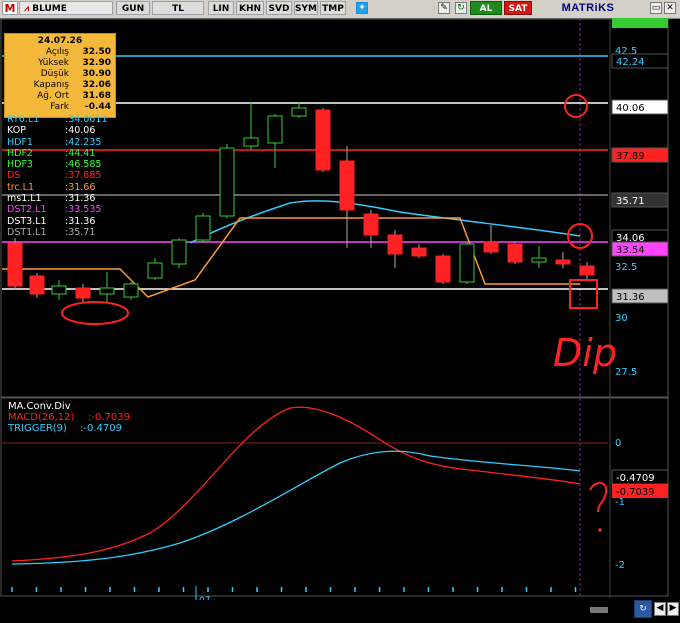  Describe the element at coordinates (27, 221) in the screenshot. I see `indicator-name: DST3.L1` at that location.